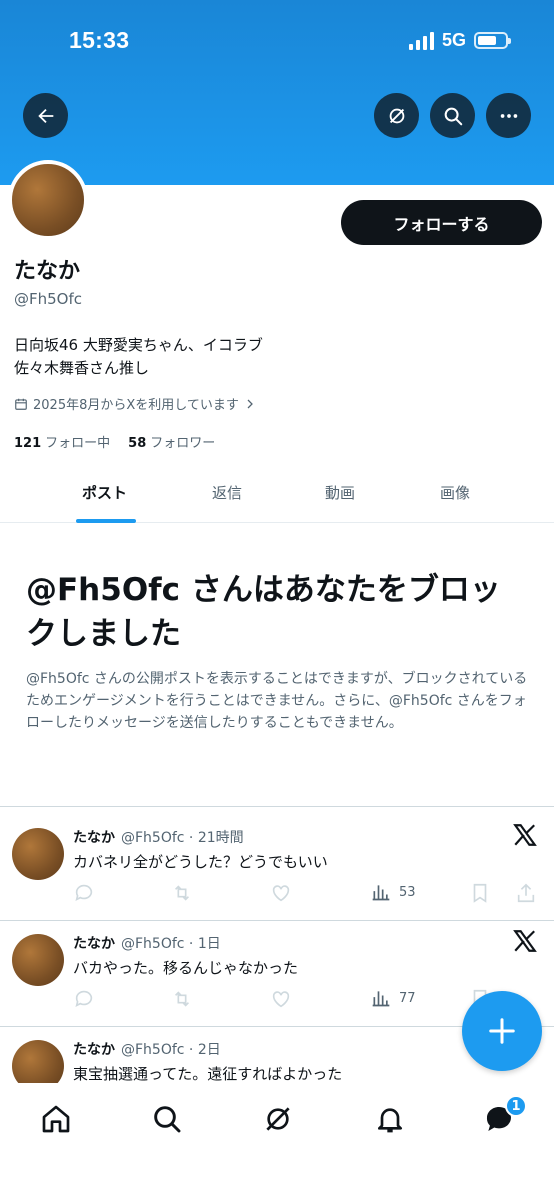  What do you see at coordinates (208, 1074) in the screenshot?
I see `post-text: 東宝抽選通ってた。遠征すればよかった` at bounding box center [208, 1074].